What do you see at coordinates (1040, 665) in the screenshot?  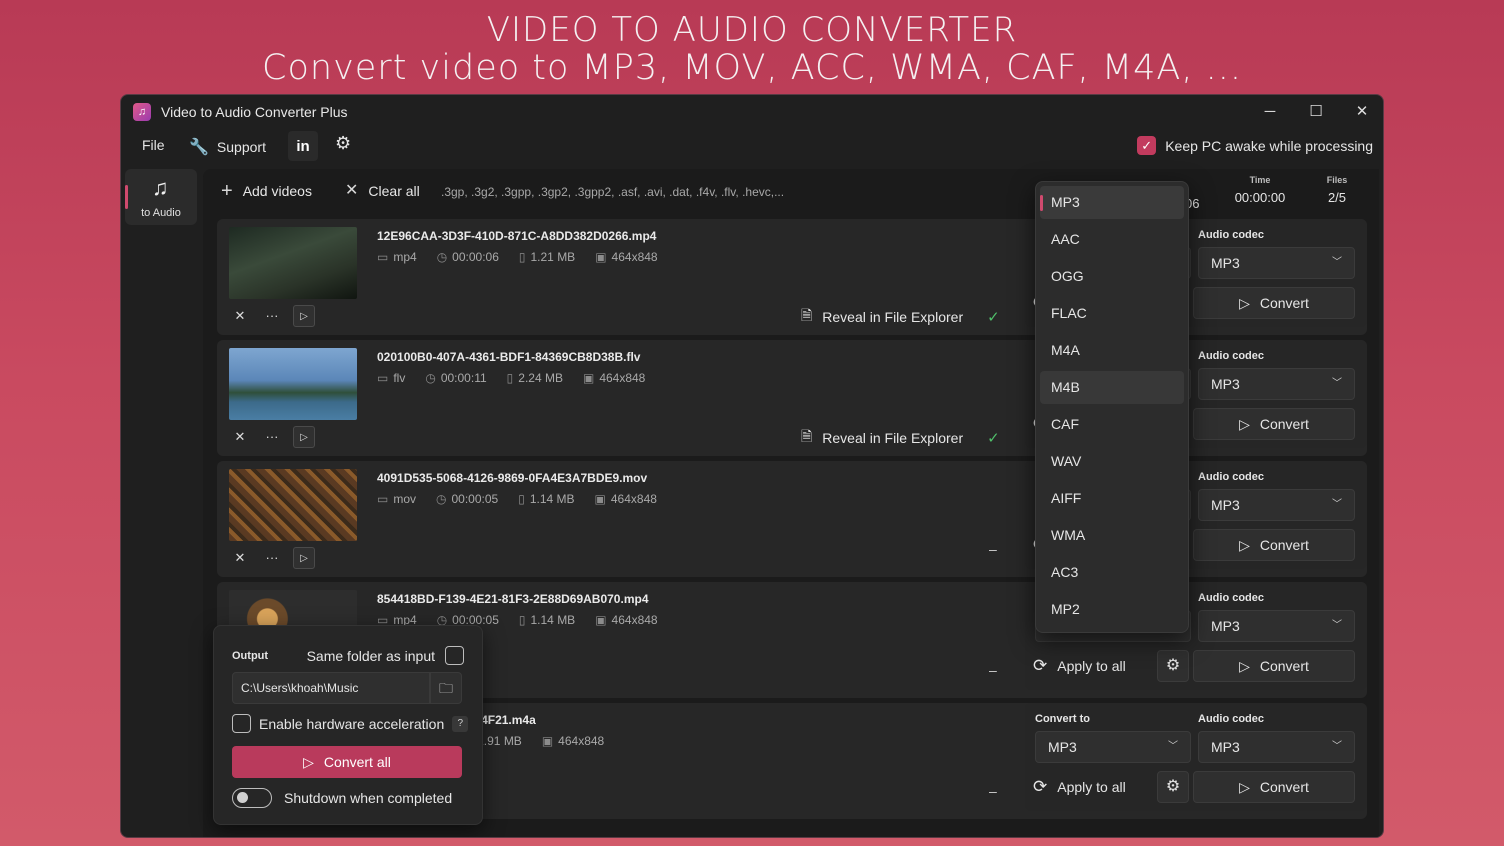 I see `refresh-icon: ⟳` at bounding box center [1040, 665].